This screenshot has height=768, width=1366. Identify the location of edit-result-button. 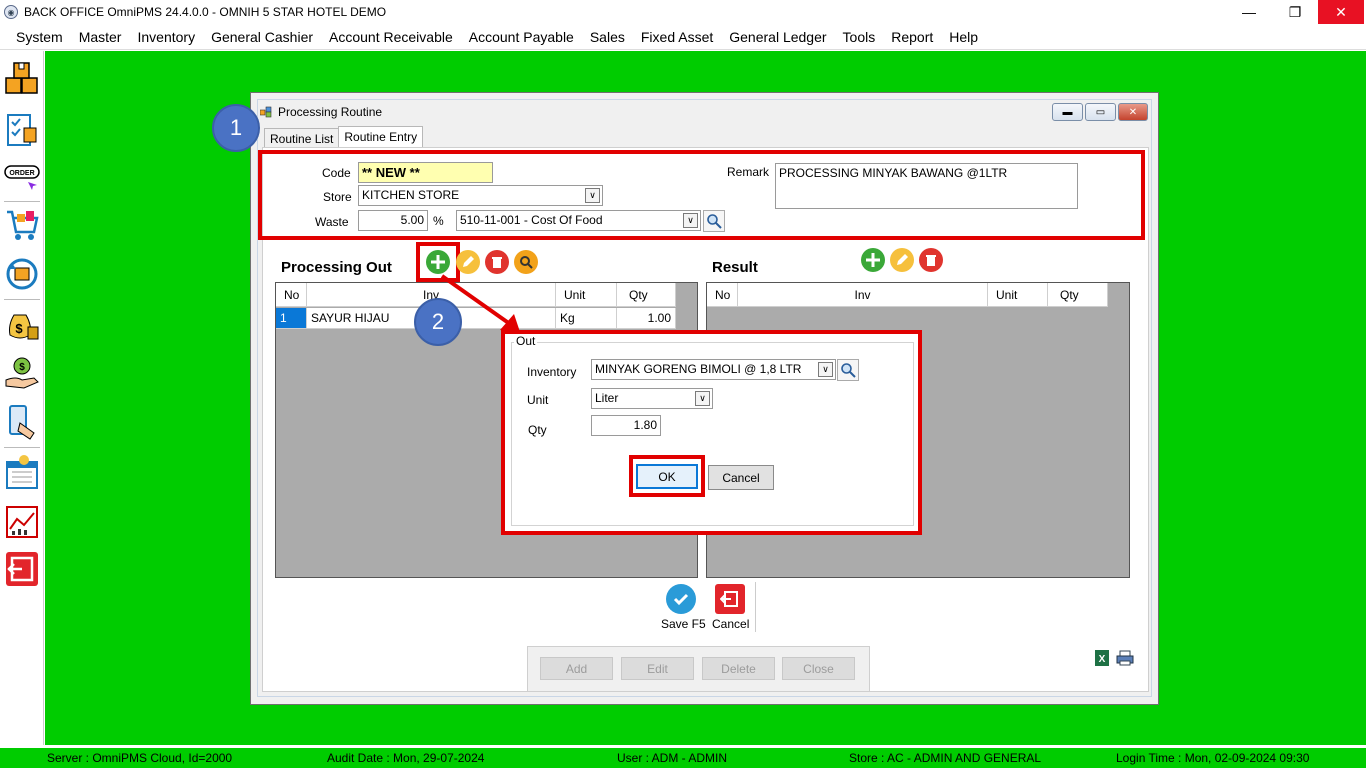
(902, 260).